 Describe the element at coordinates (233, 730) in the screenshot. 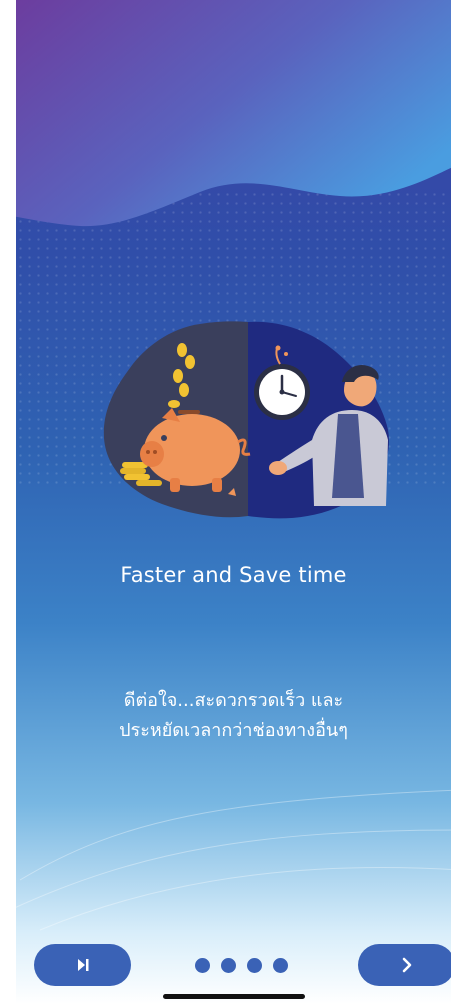

I see `description-line-2: ประหยัดเวลากว่าช่องทางอื่นๆ` at that location.